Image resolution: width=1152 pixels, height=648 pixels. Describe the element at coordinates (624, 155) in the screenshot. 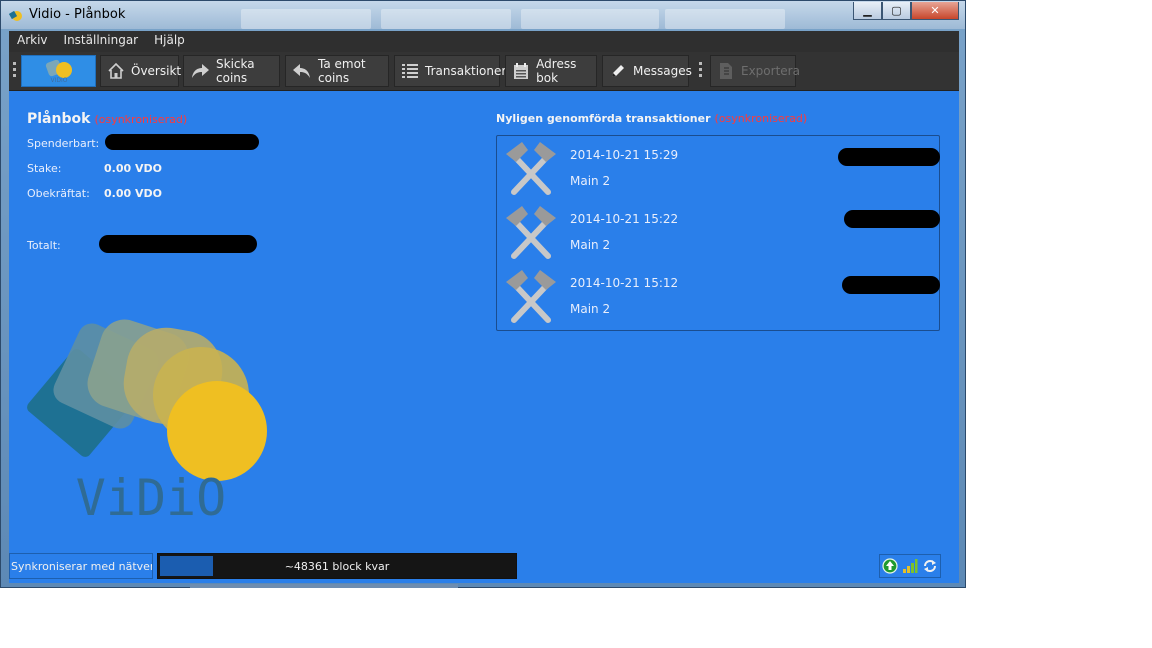

I see `transaction-date: 2014-10-21 15:29` at that location.